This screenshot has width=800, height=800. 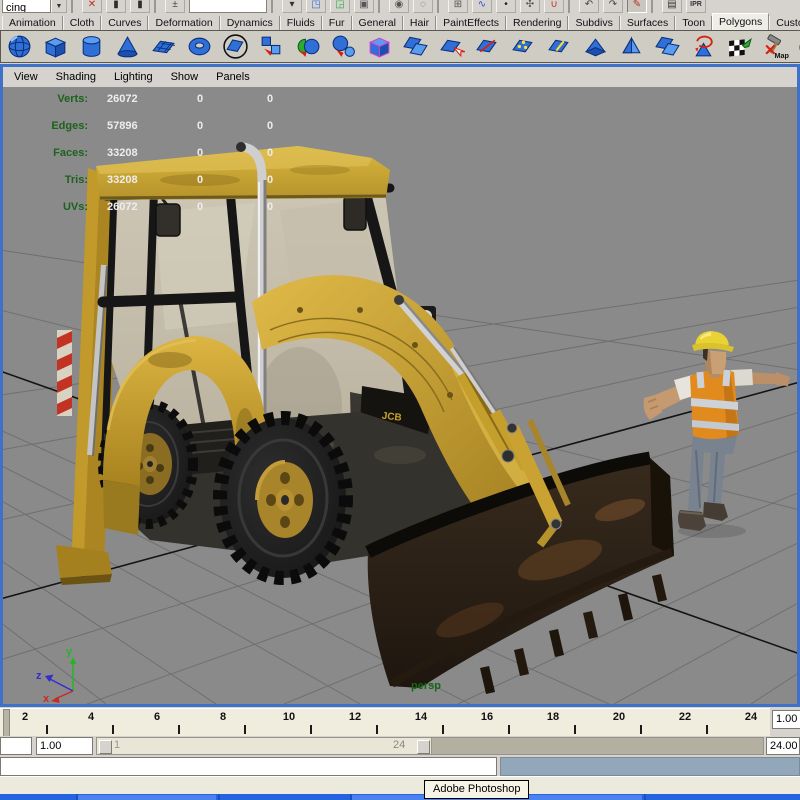 I want to click on poly-split-icon, so click(x=487, y=46).